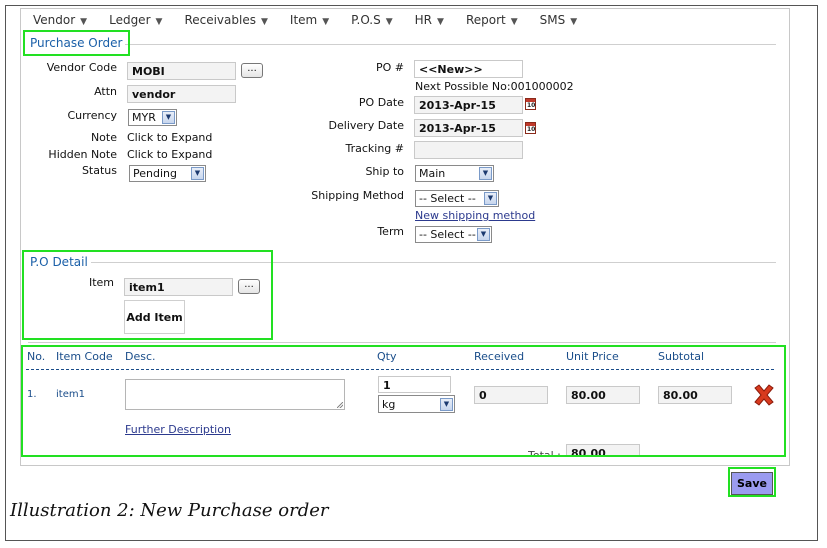 The height and width of the screenshot is (548, 827). I want to click on tracking-field, so click(468, 150).